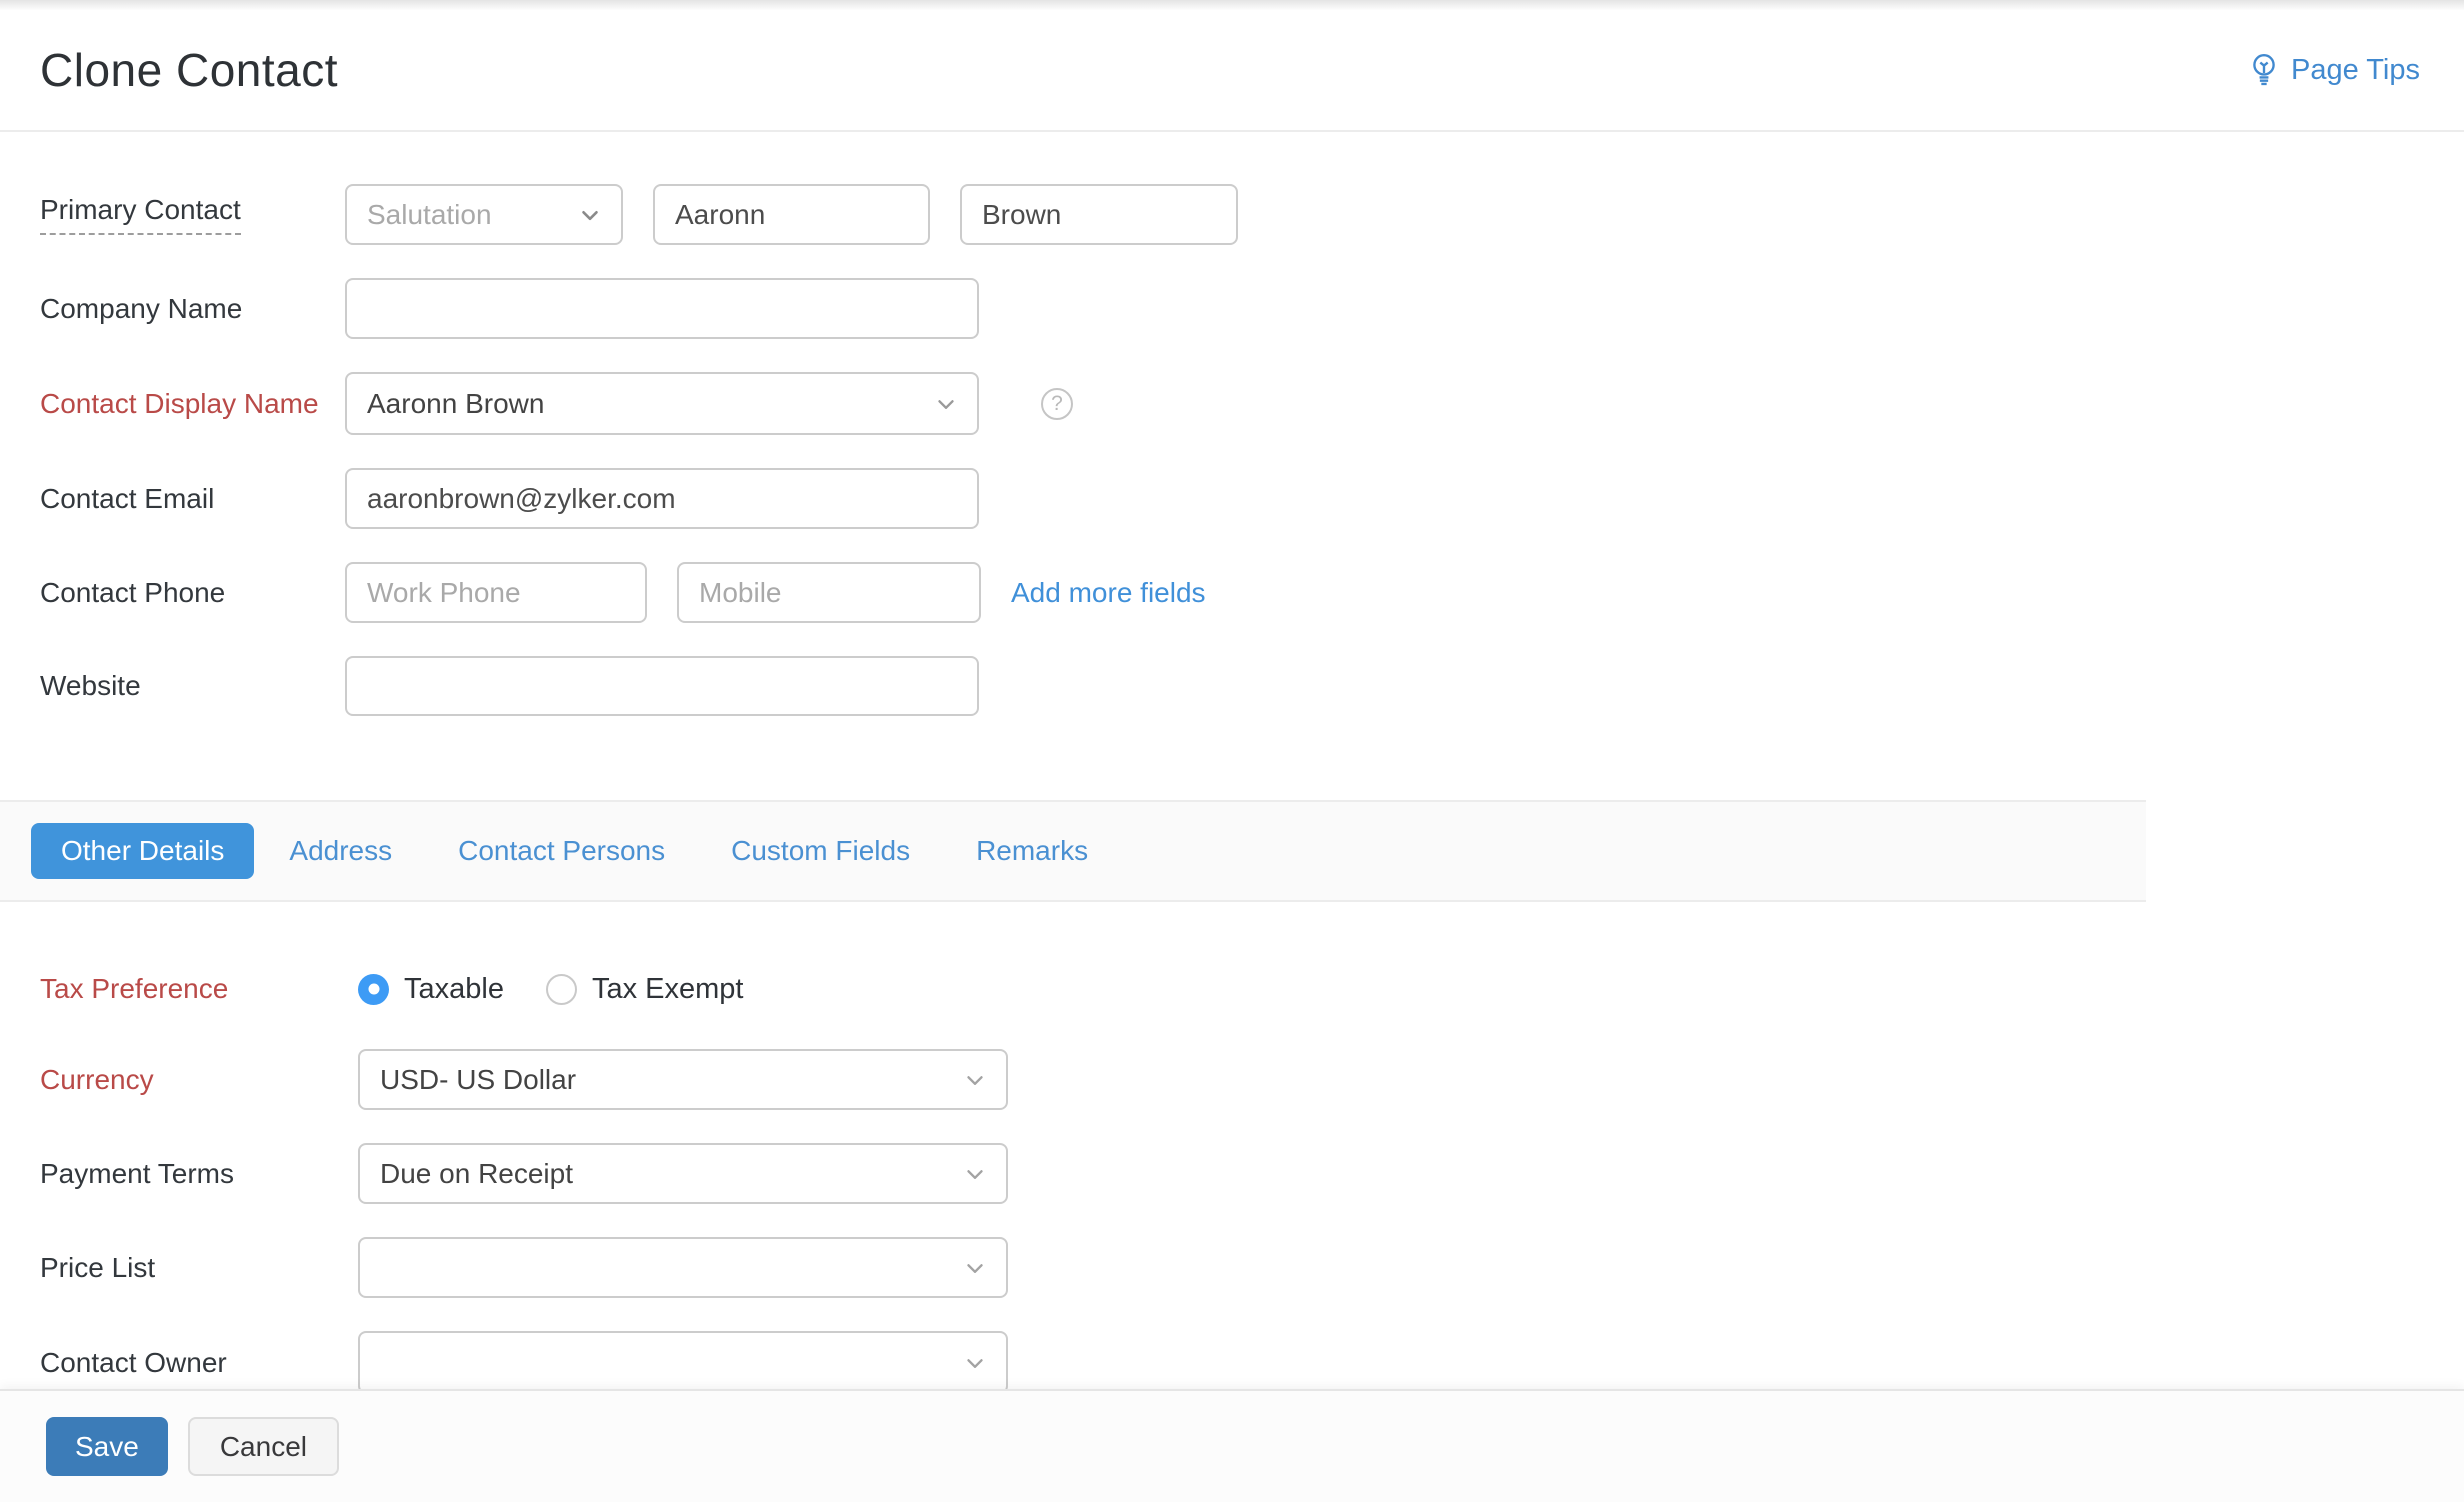 This screenshot has width=2464, height=1502. What do you see at coordinates (1232, 5) in the screenshot?
I see `top-shadow-strip` at bounding box center [1232, 5].